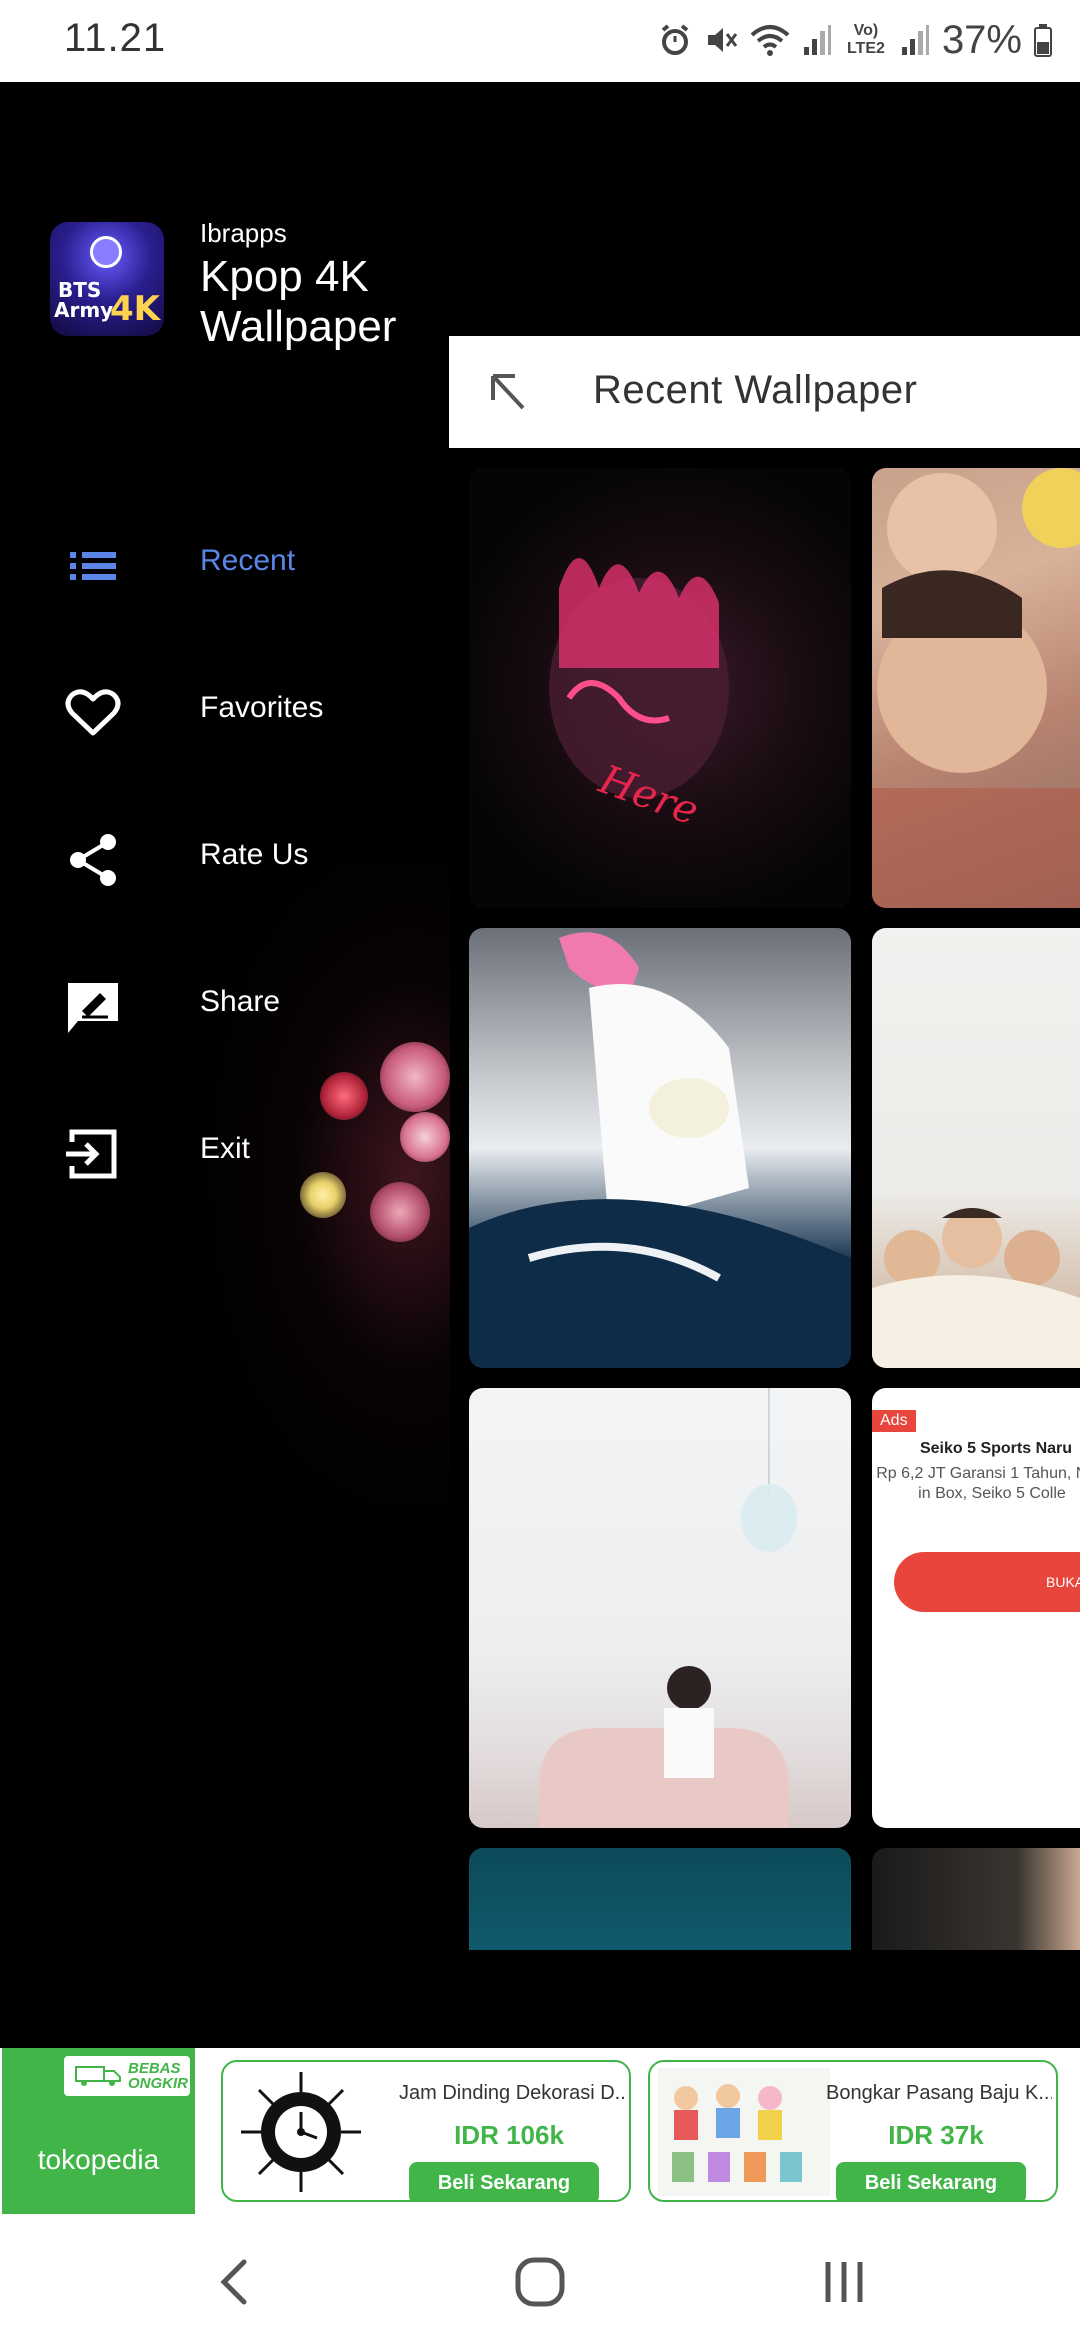 The image size is (1080, 2340). Describe the element at coordinates (236, 2282) in the screenshot. I see `back-icon` at that location.